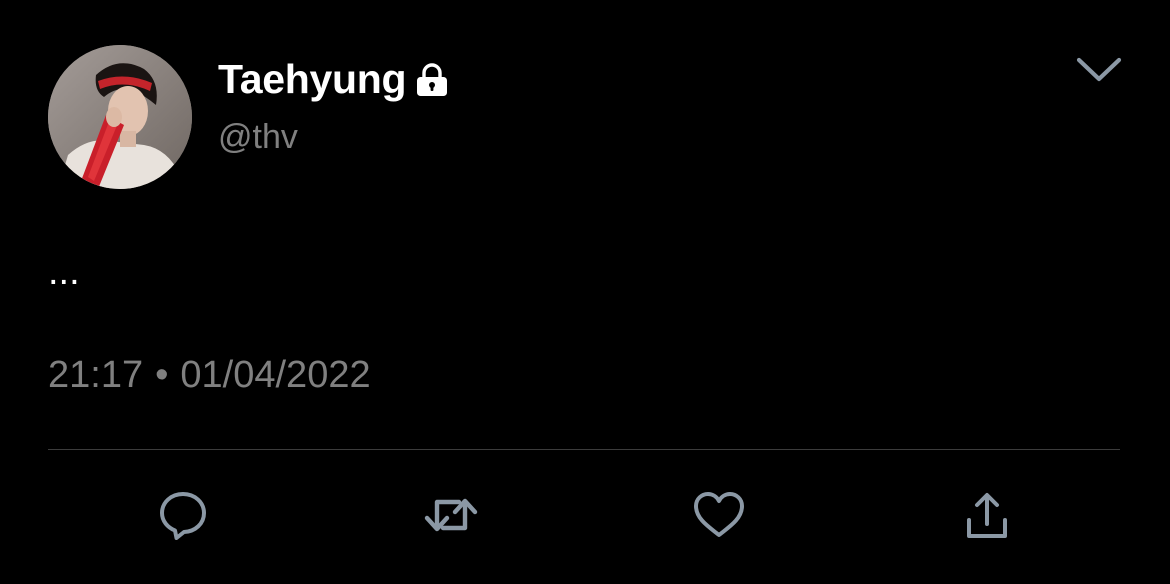 This screenshot has height=584, width=1170. What do you see at coordinates (312, 79) in the screenshot?
I see `display-name: Taehyung` at bounding box center [312, 79].